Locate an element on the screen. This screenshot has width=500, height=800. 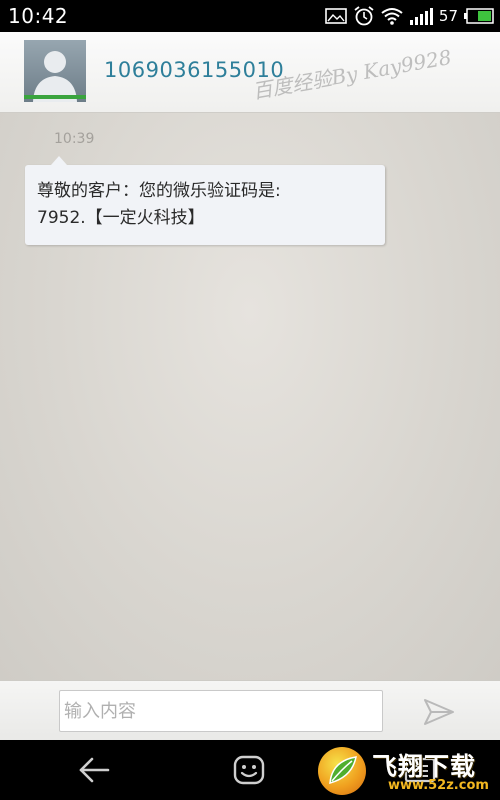
message-bubble: 尊敬的客户：您的微乐验证码是: 7952.【一定火科技】 is located at coordinates (205, 200).